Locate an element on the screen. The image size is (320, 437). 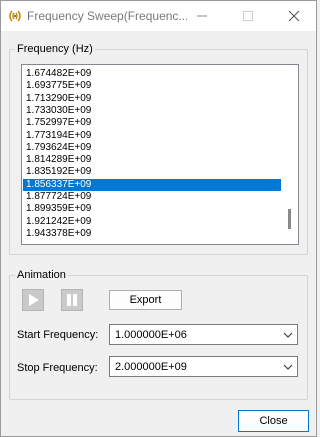
maximize-icon is located at coordinates (248, 16).